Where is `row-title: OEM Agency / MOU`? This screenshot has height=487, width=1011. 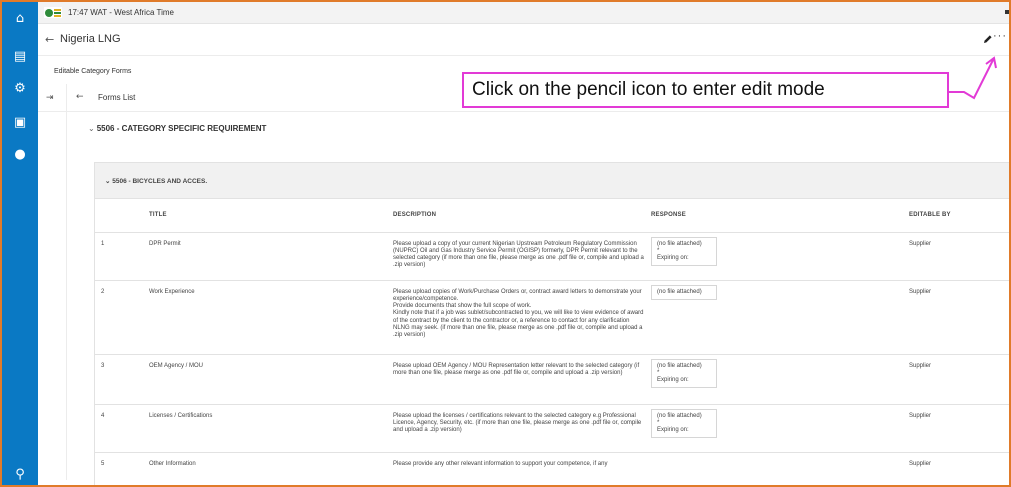 row-title: OEM Agency / MOU is located at coordinates (271, 379).